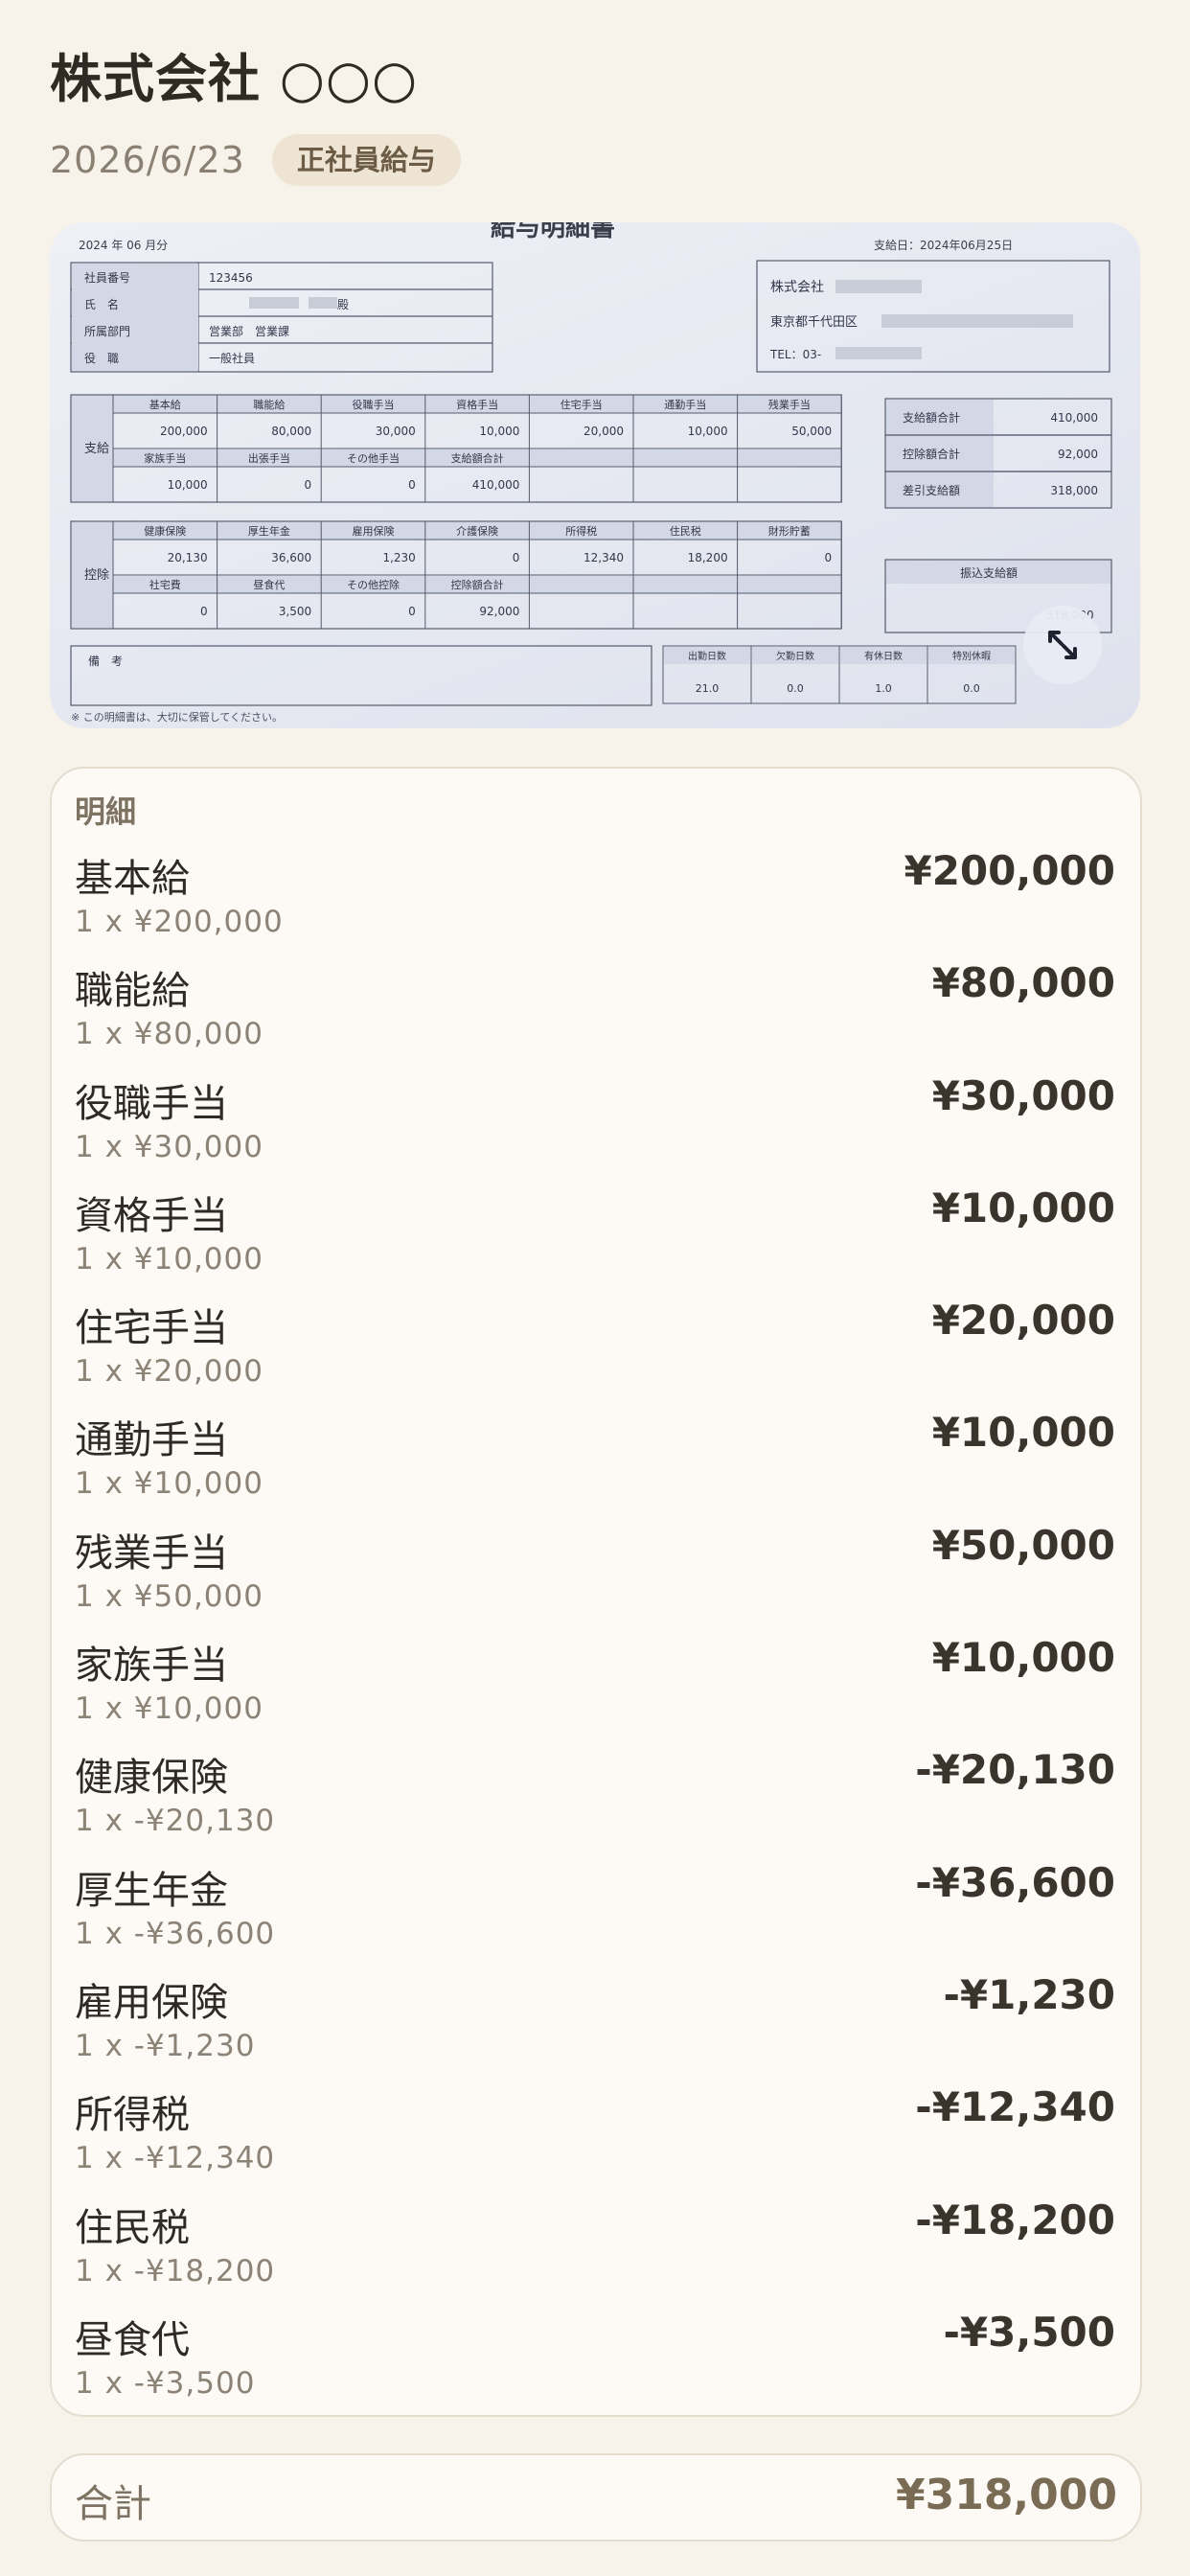  Describe the element at coordinates (124, 245) in the screenshot. I see `payslip-period: 2024 年 06 月分` at that location.